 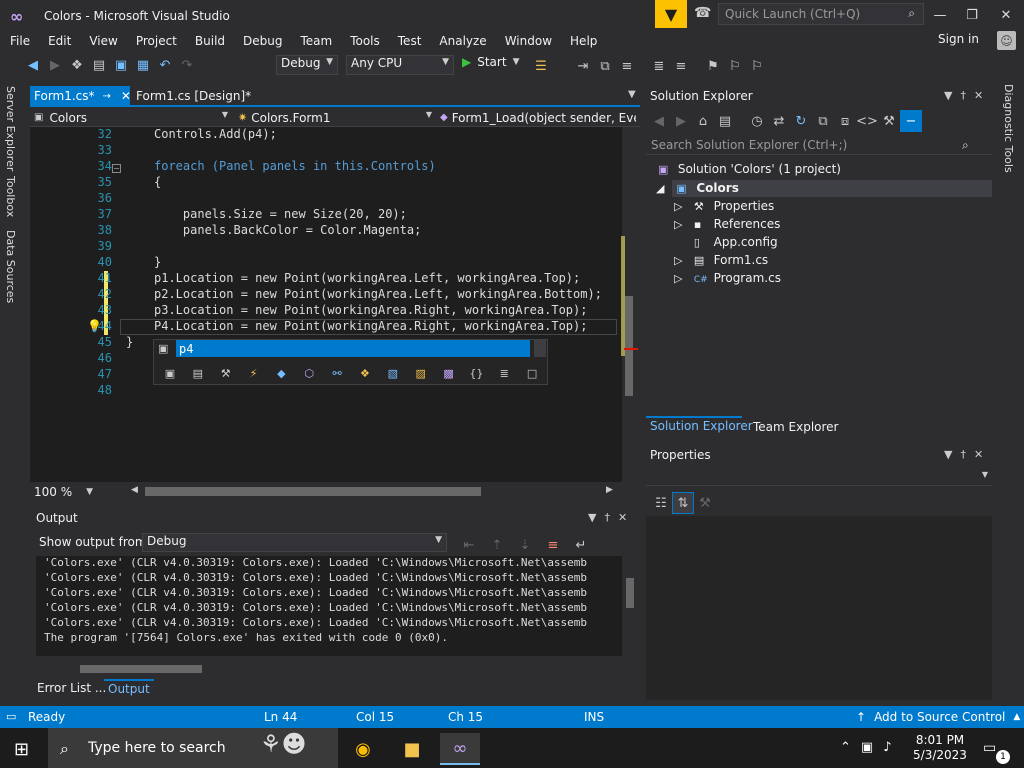 What do you see at coordinates (697, 188) in the screenshot?
I see `tree-project-colors: ◢ ▣ Colors` at bounding box center [697, 188].